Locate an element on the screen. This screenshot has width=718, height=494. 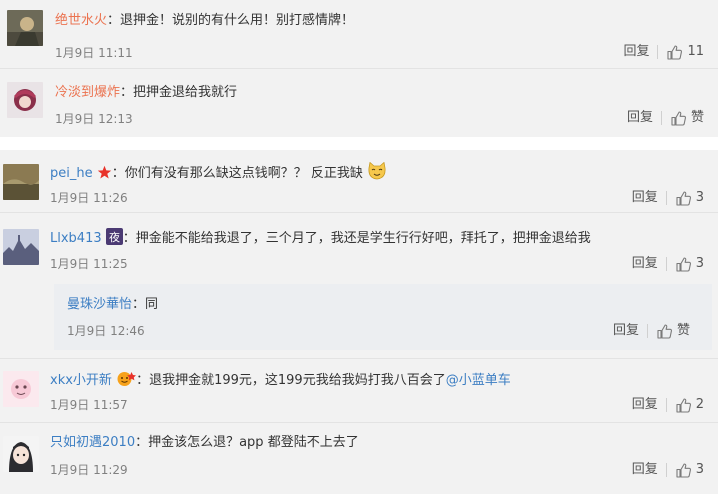
comment-text-line: 只如初遇2010：押金该怎么退？app 都登陆不上去了 is located at coordinates (204, 443).